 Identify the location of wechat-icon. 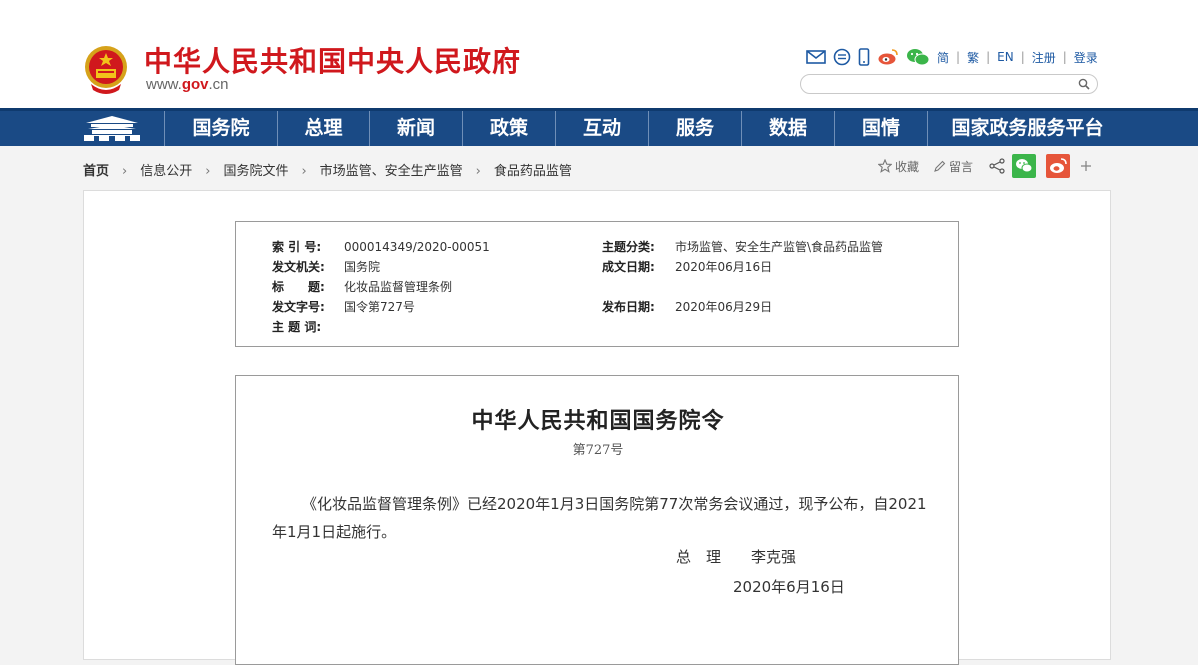
(918, 57).